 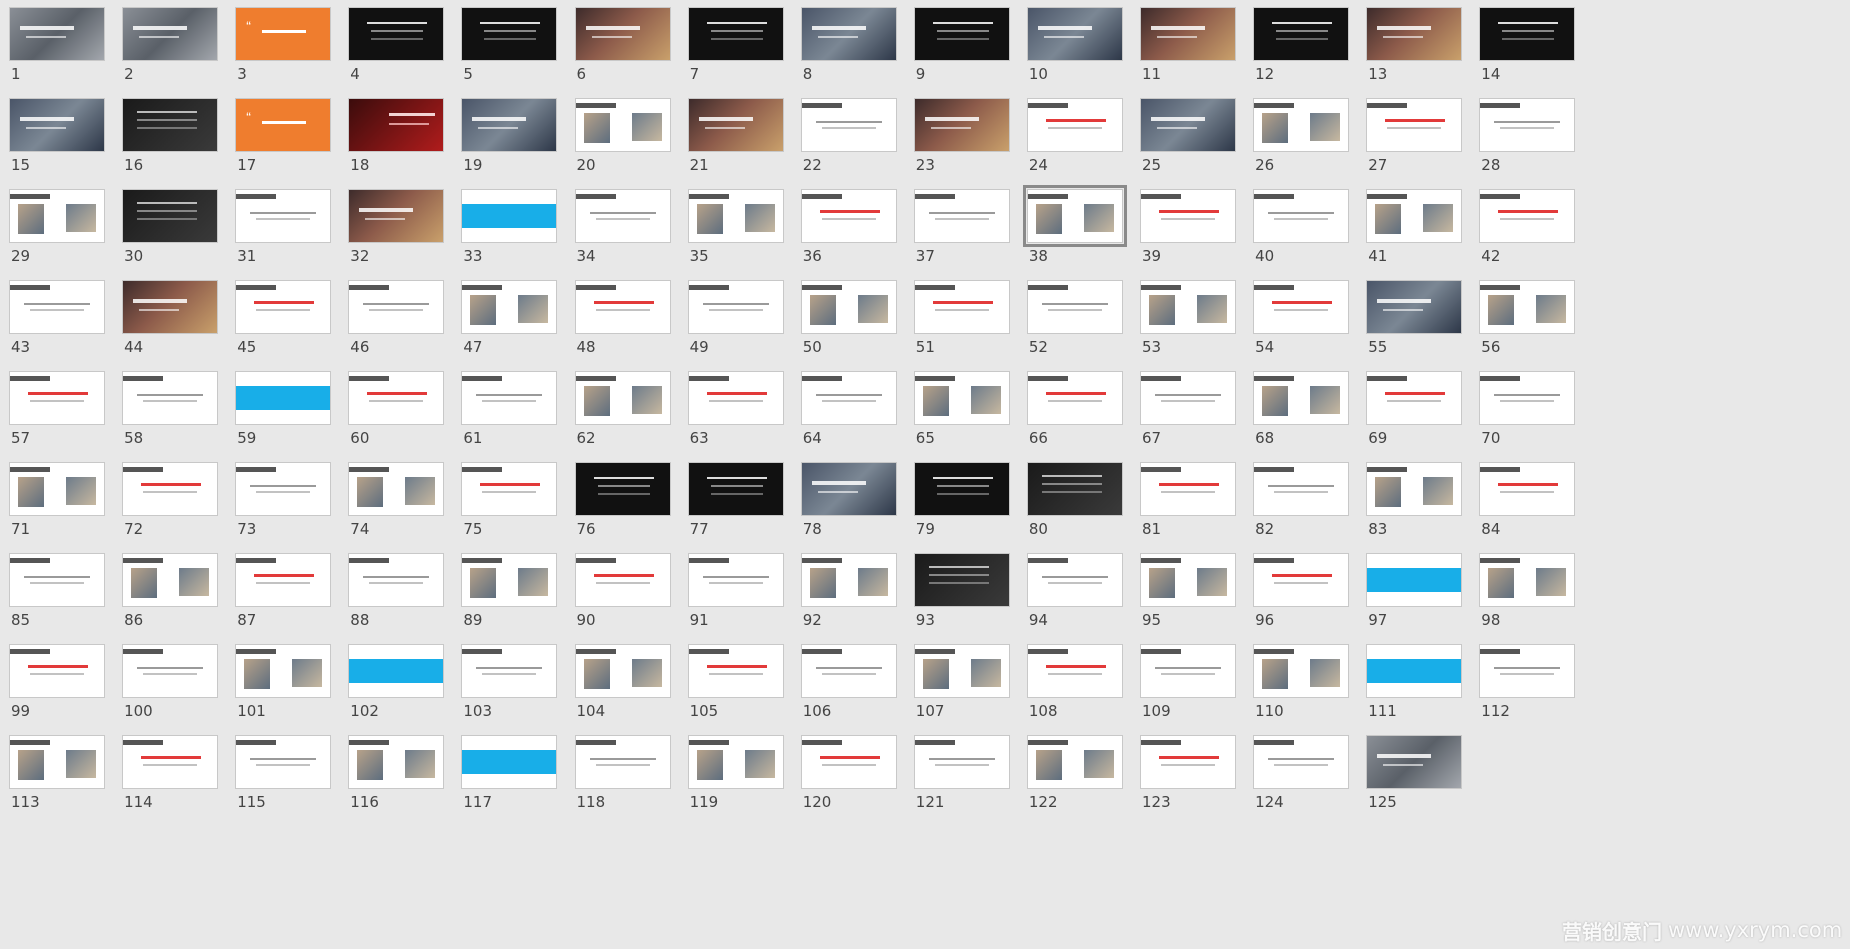 What do you see at coordinates (1074, 45) in the screenshot?
I see `slide-thumbnail: 10` at bounding box center [1074, 45].